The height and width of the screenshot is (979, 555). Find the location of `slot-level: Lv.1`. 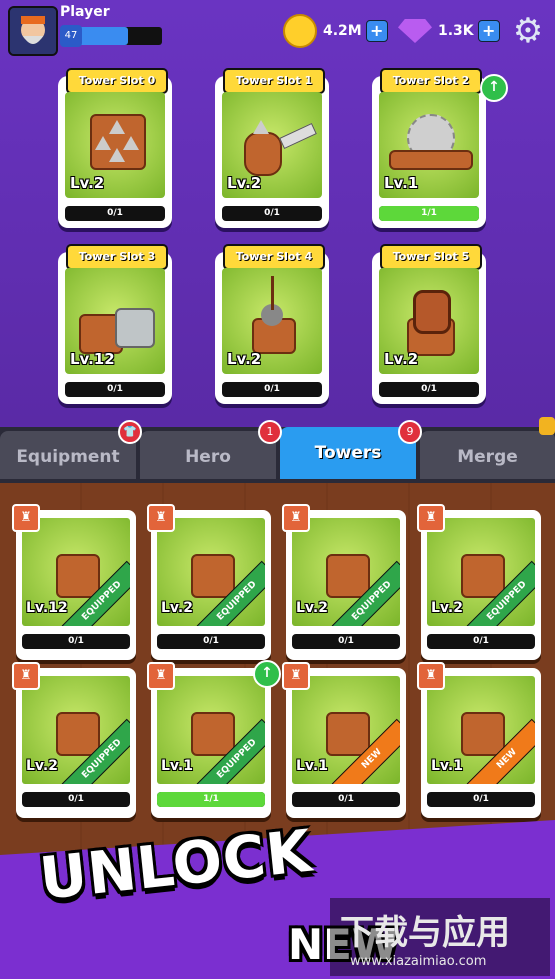

slot-level: Lv.1 is located at coordinates (401, 183).